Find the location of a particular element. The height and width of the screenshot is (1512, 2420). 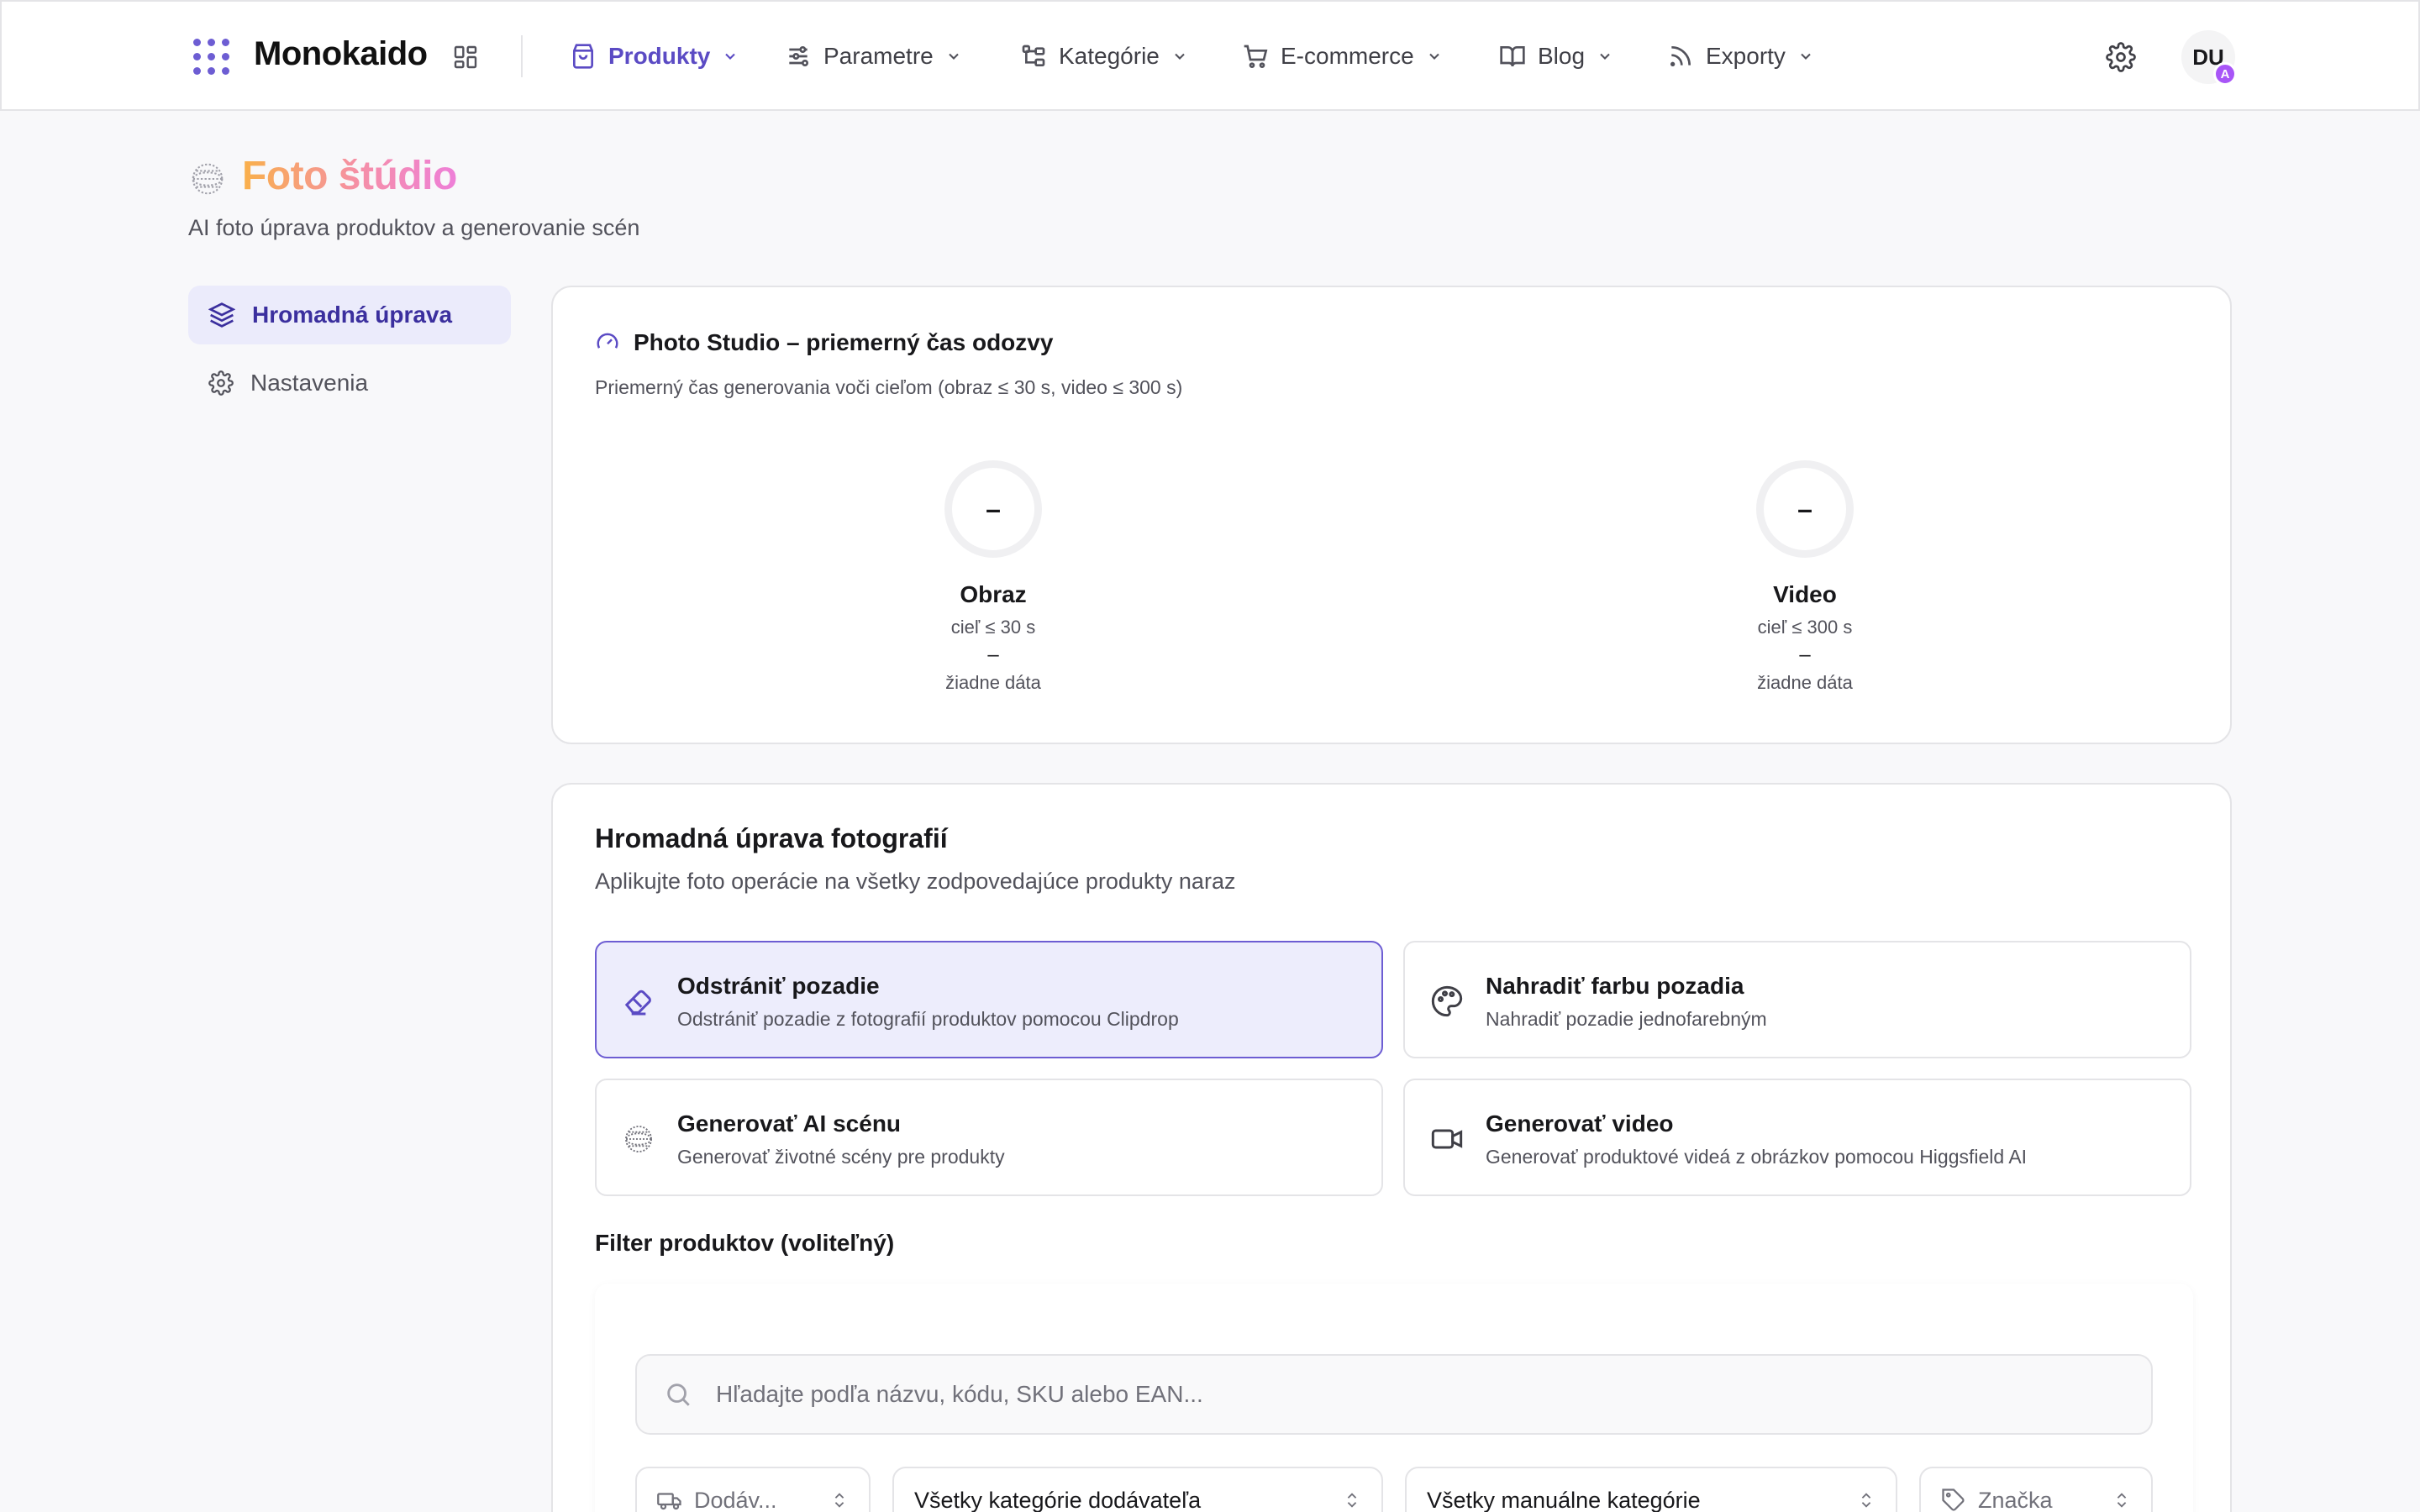

avatar-role-badge: A is located at coordinates (2225, 74).